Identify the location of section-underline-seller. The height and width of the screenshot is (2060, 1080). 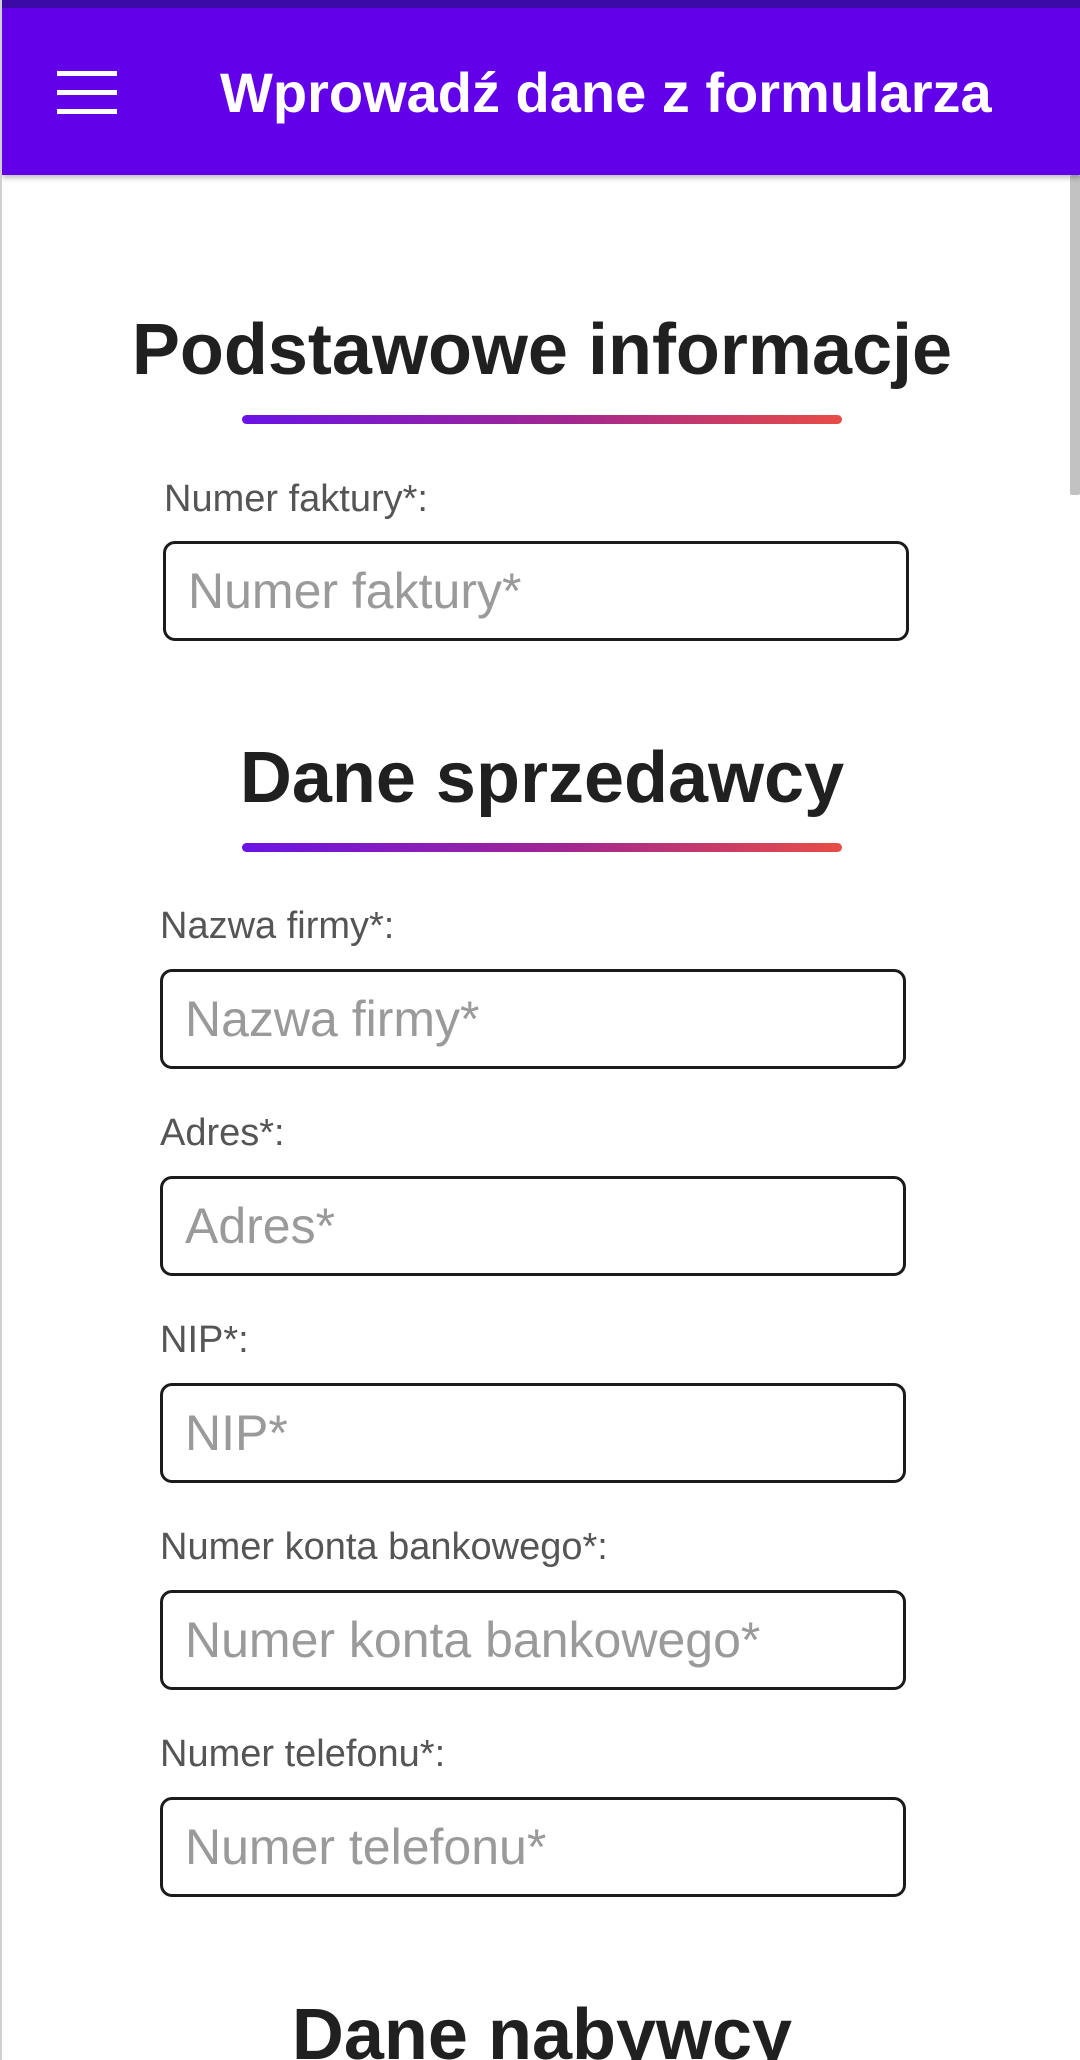
(542, 847).